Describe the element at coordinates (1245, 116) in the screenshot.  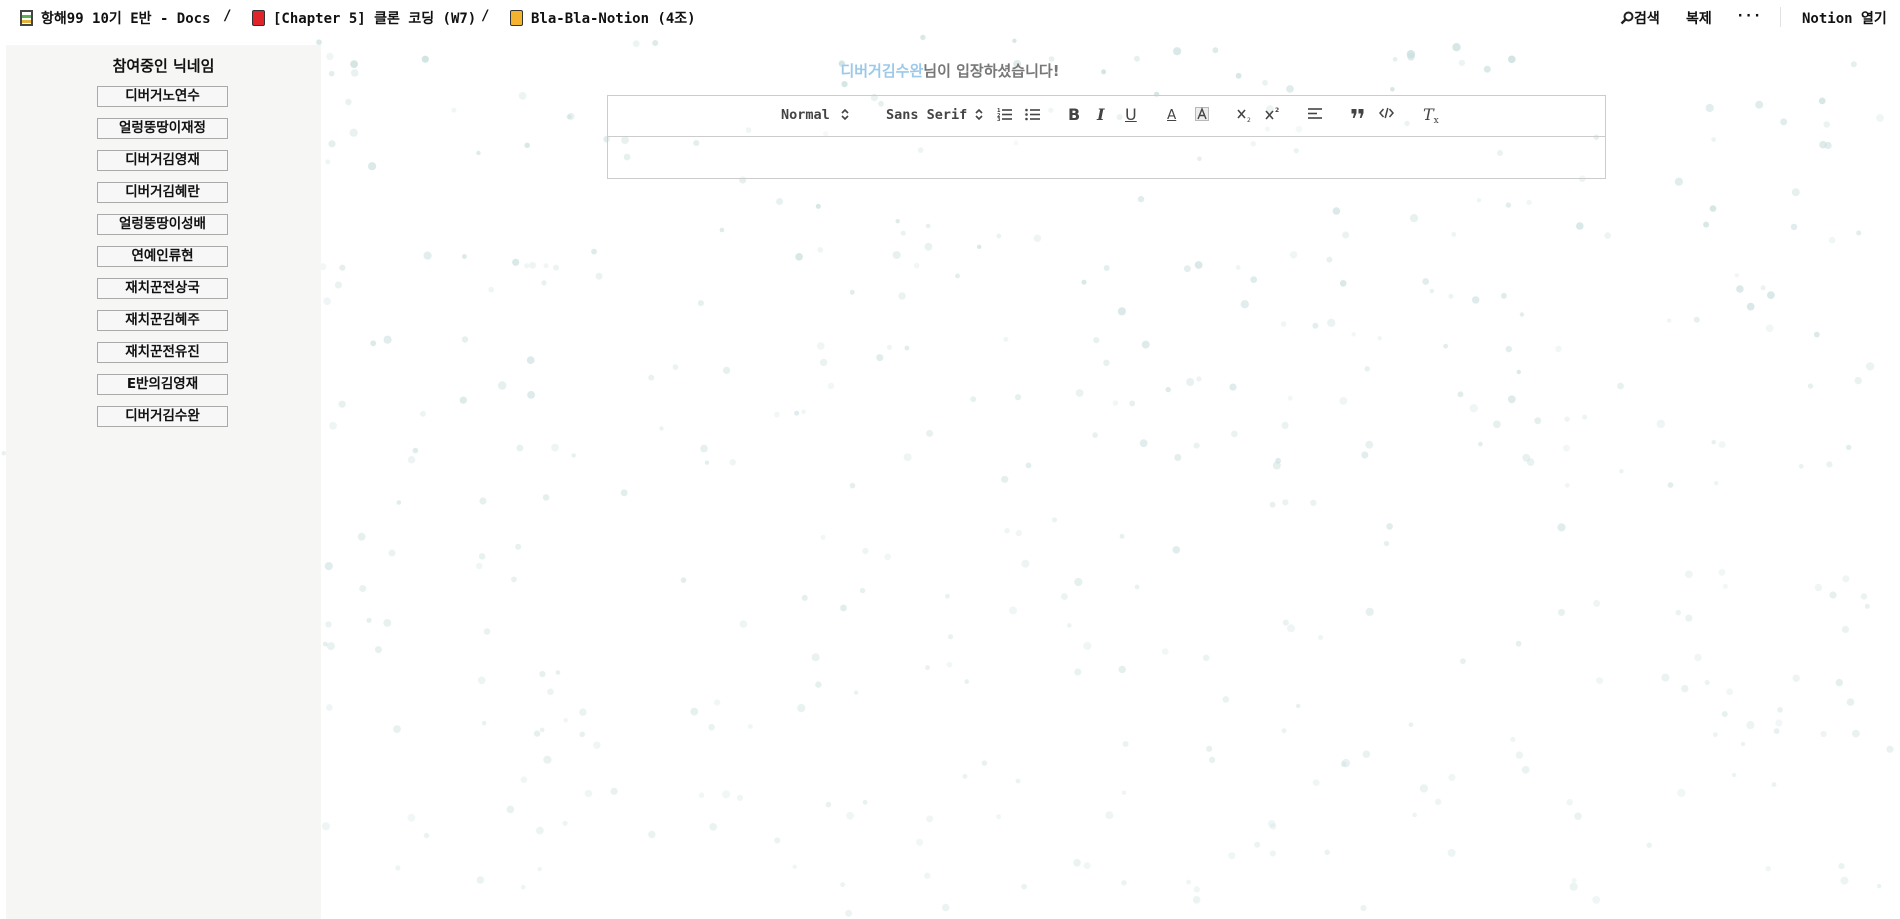
I see `subscript-button: 2` at that location.